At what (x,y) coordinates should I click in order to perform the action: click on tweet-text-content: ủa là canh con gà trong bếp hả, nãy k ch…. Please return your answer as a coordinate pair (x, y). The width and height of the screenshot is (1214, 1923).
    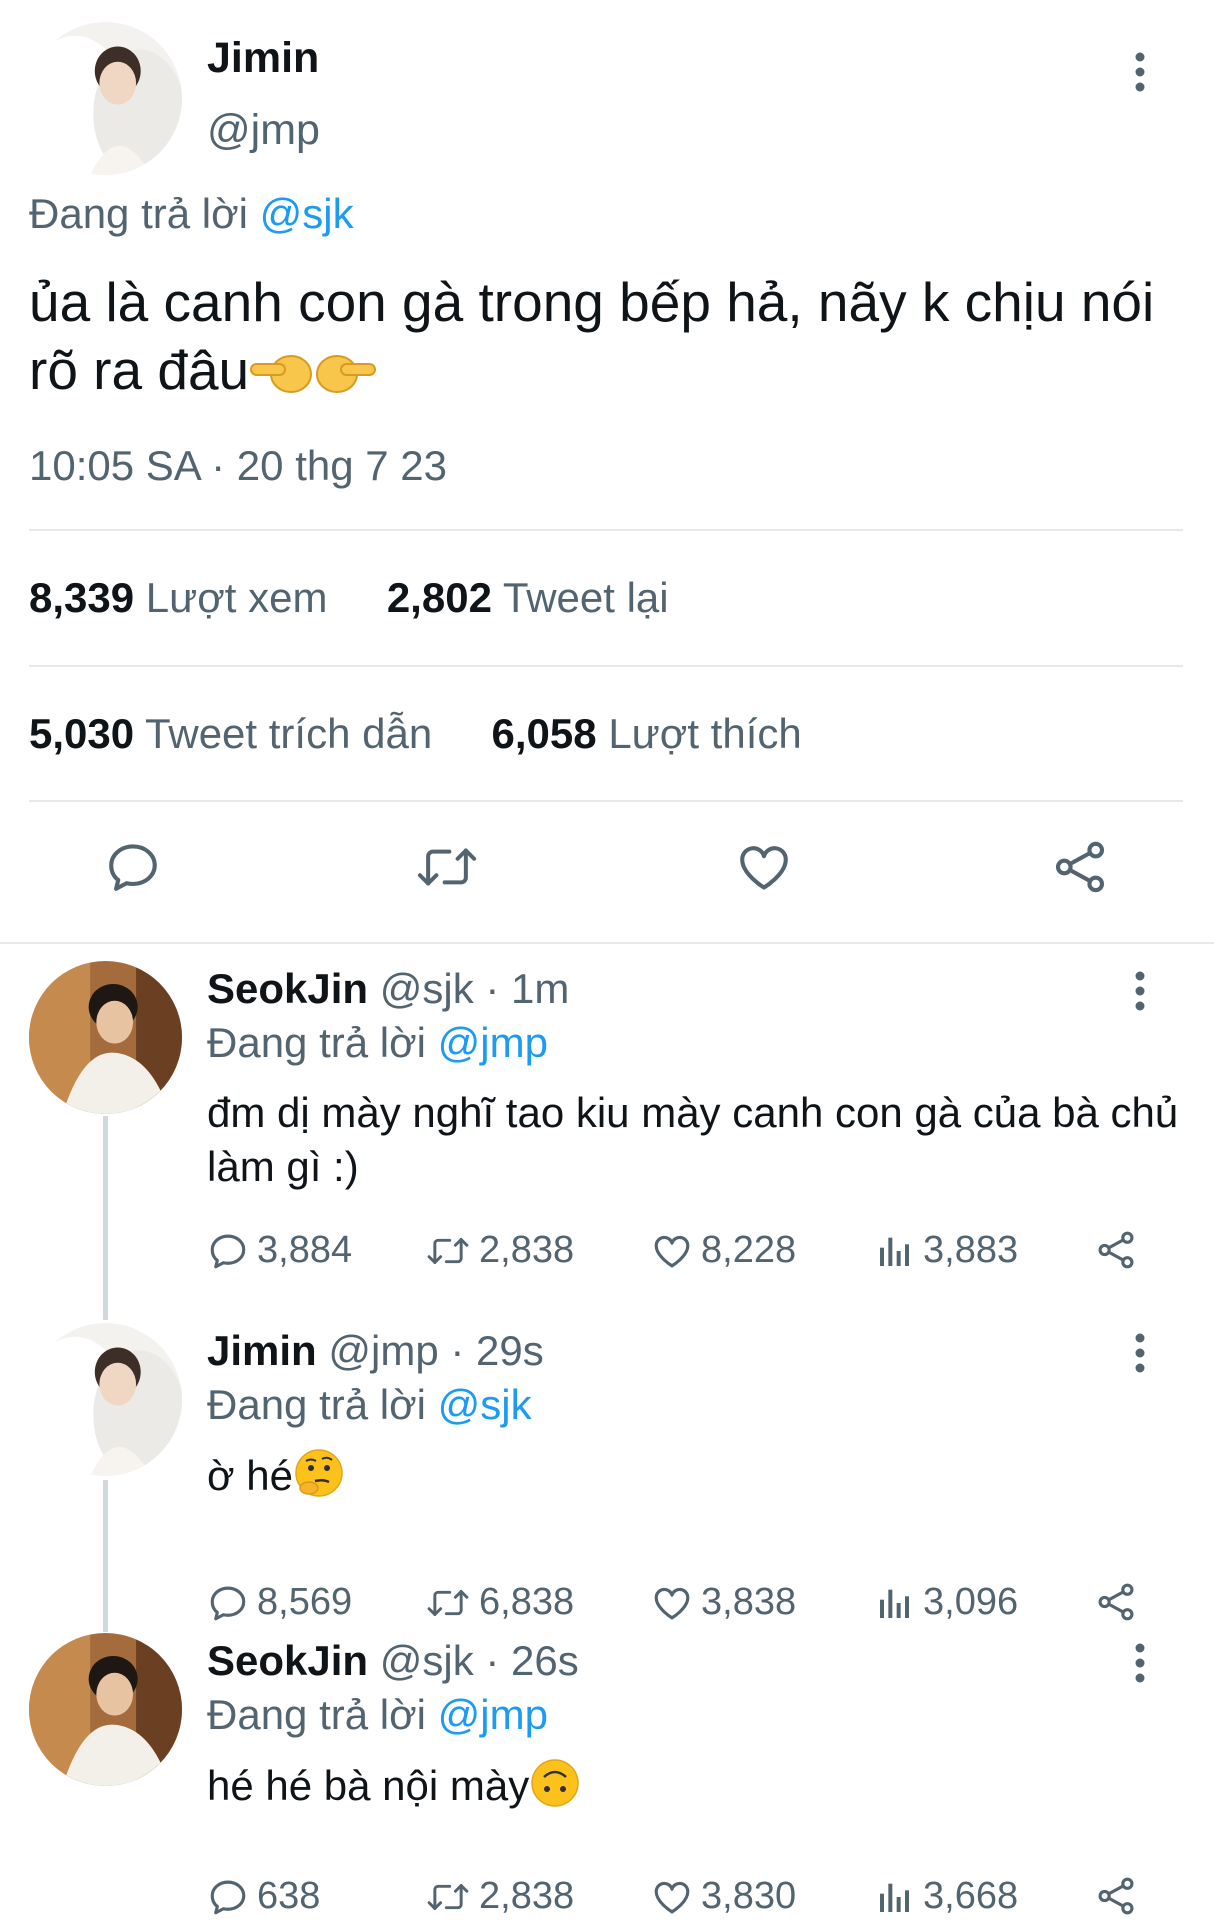
    Looking at the image, I should click on (592, 336).